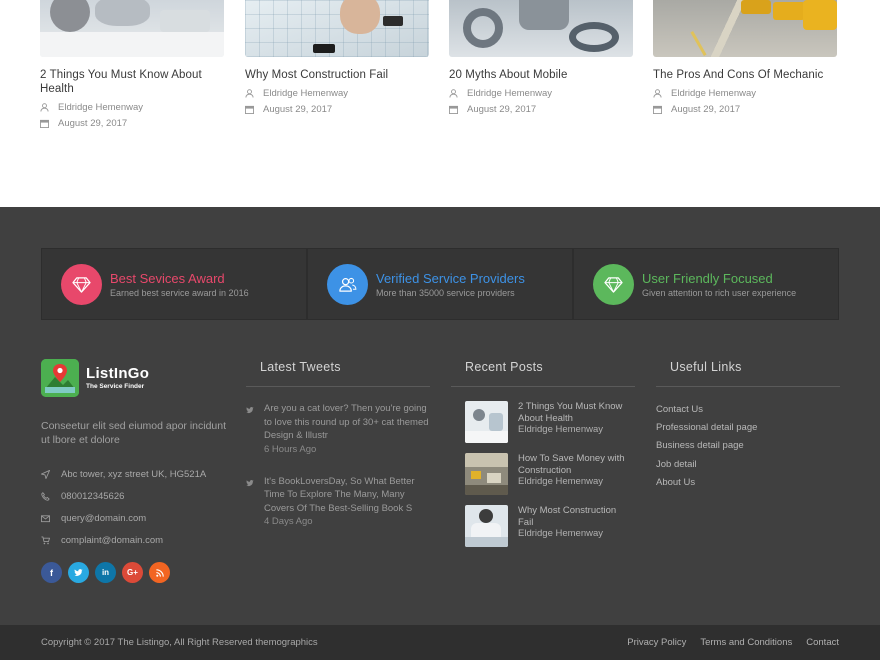 This screenshot has width=880, height=660. What do you see at coordinates (132, 572) in the screenshot?
I see `google-plus-icon: G+` at bounding box center [132, 572].